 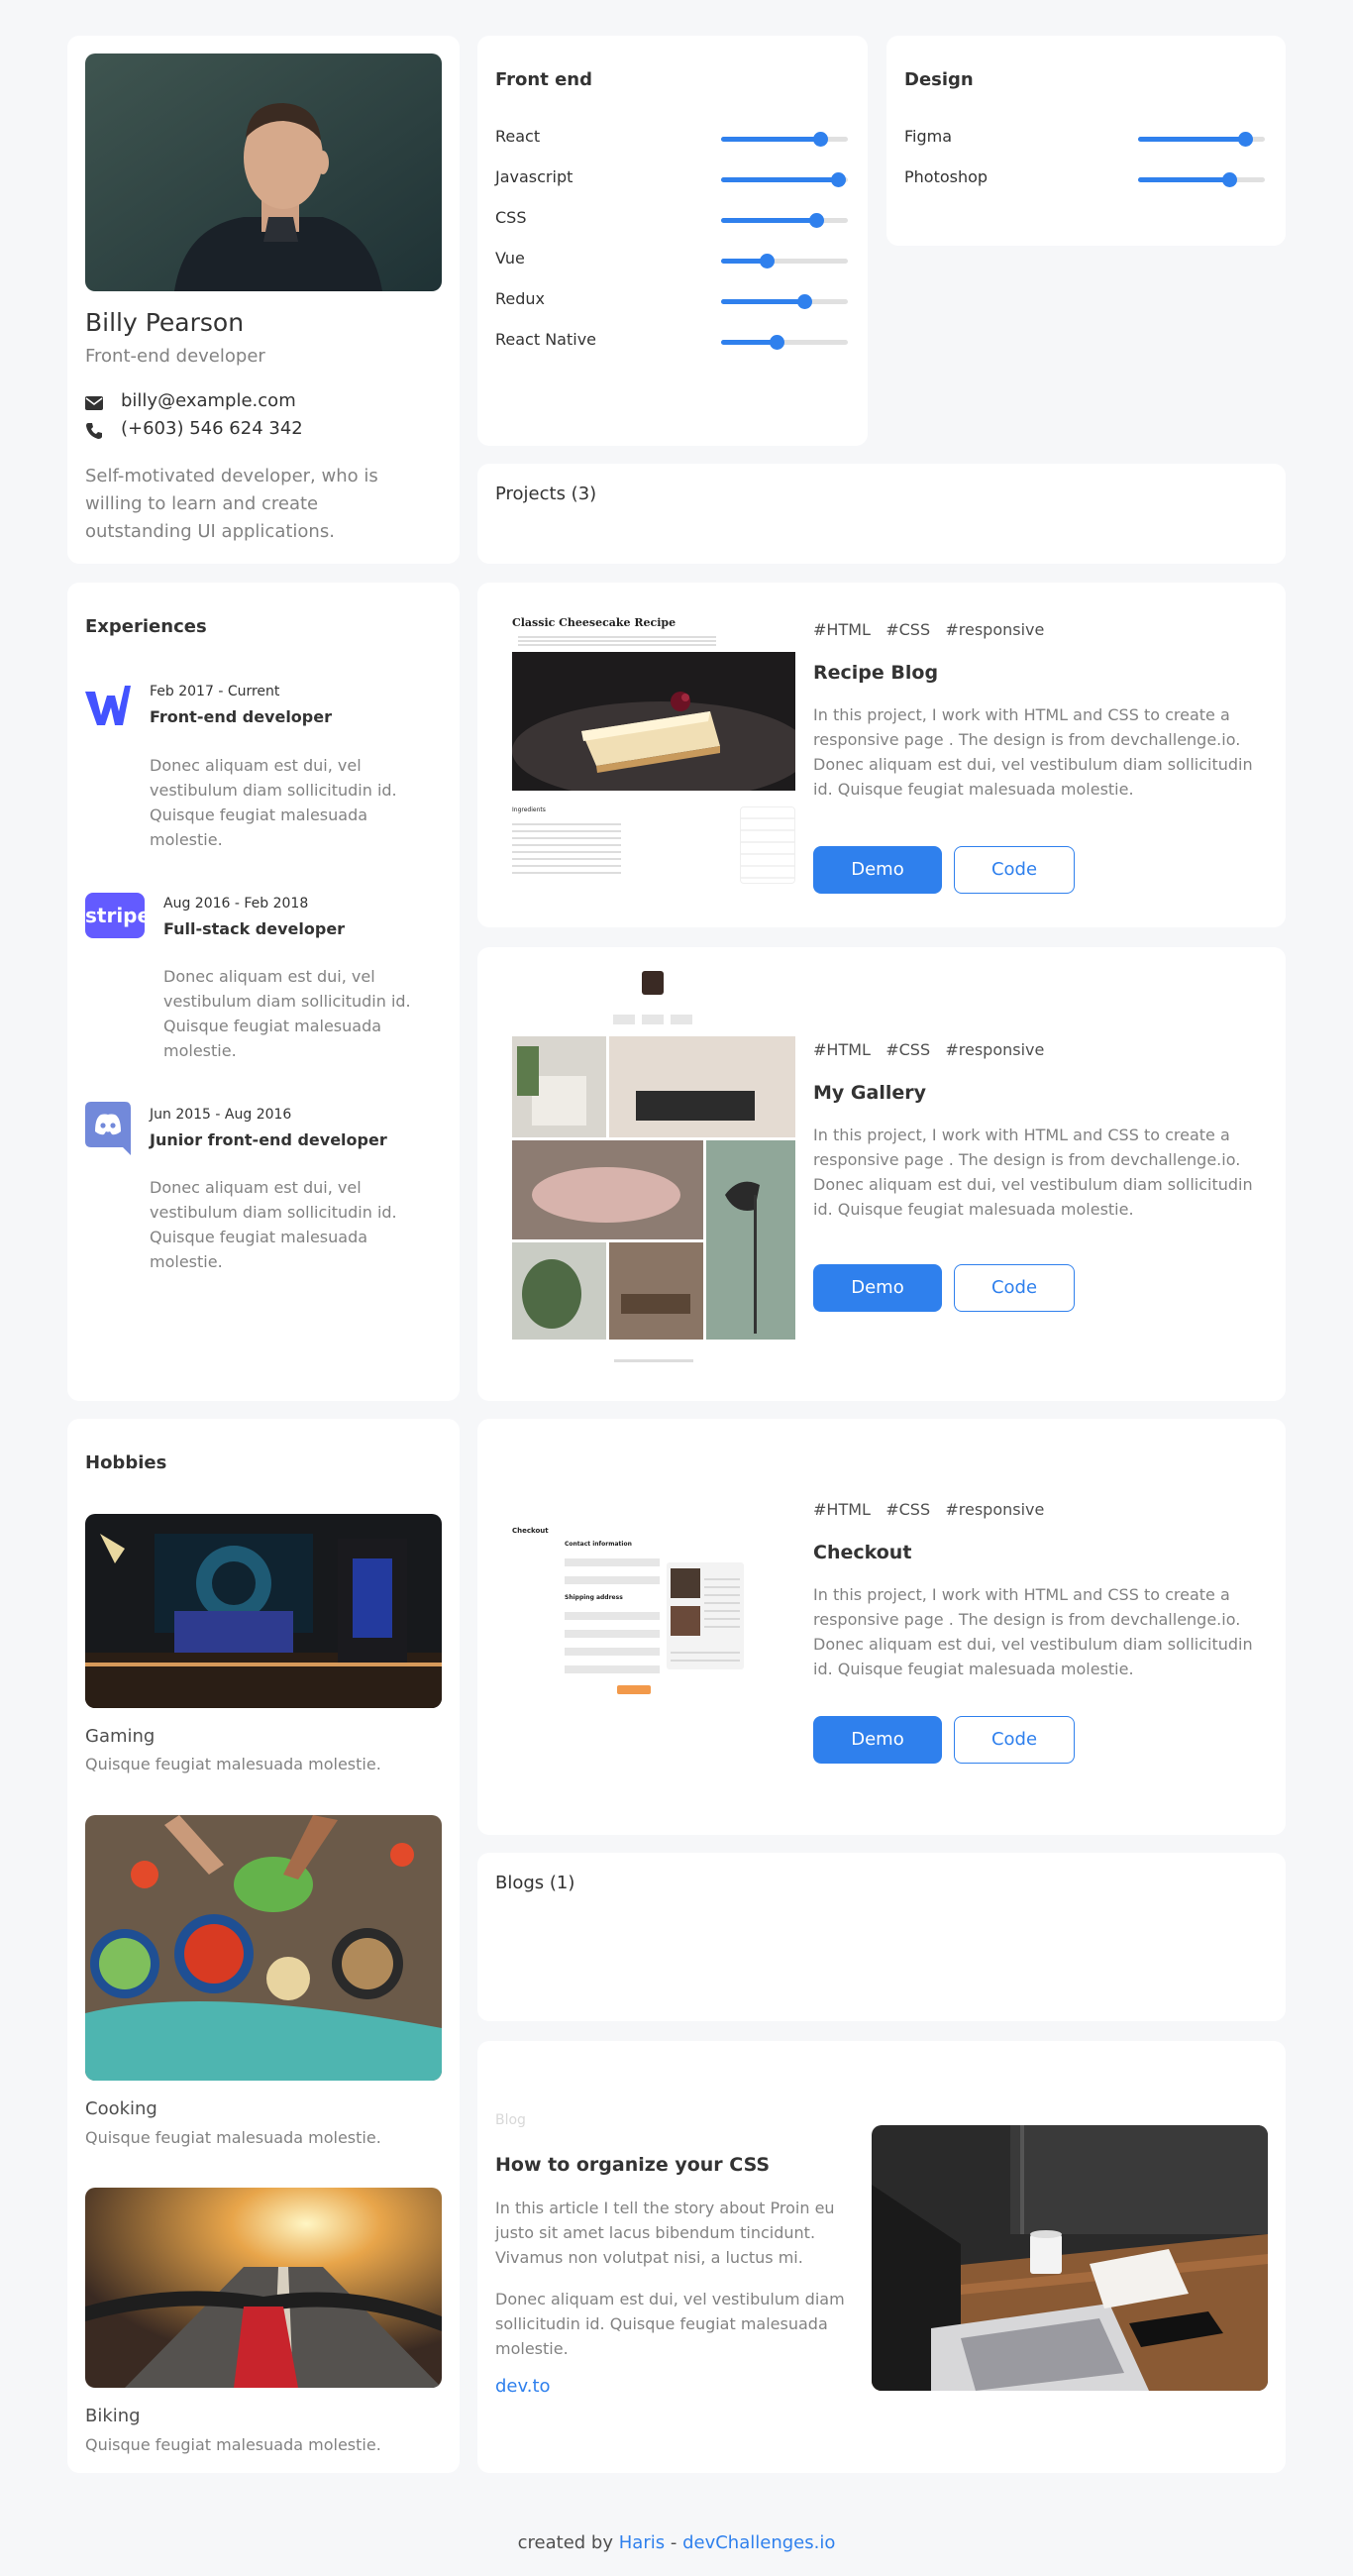 I want to click on hobbies-title: Hobbies, so click(x=126, y=1462).